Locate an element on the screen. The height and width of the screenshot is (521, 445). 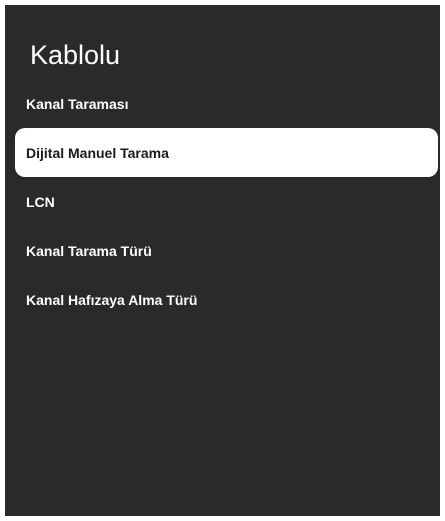
menu-item-lcn: LCN is located at coordinates (222, 201).